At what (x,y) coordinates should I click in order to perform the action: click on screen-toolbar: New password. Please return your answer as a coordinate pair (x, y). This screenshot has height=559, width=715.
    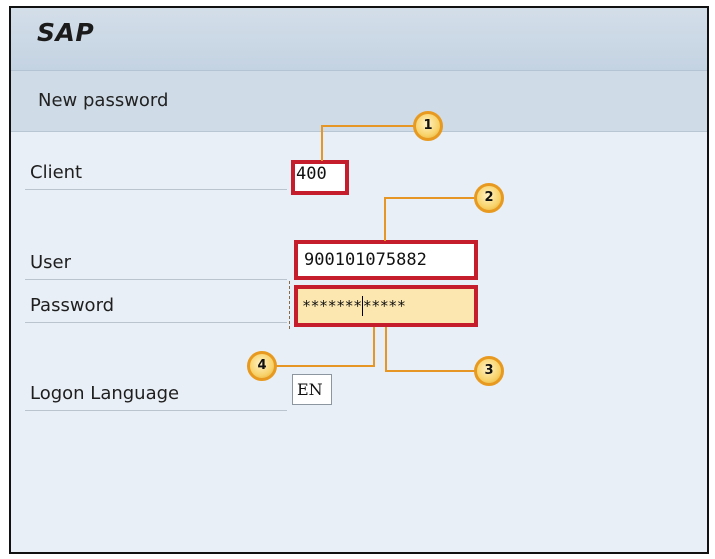
    Looking at the image, I should click on (359, 101).